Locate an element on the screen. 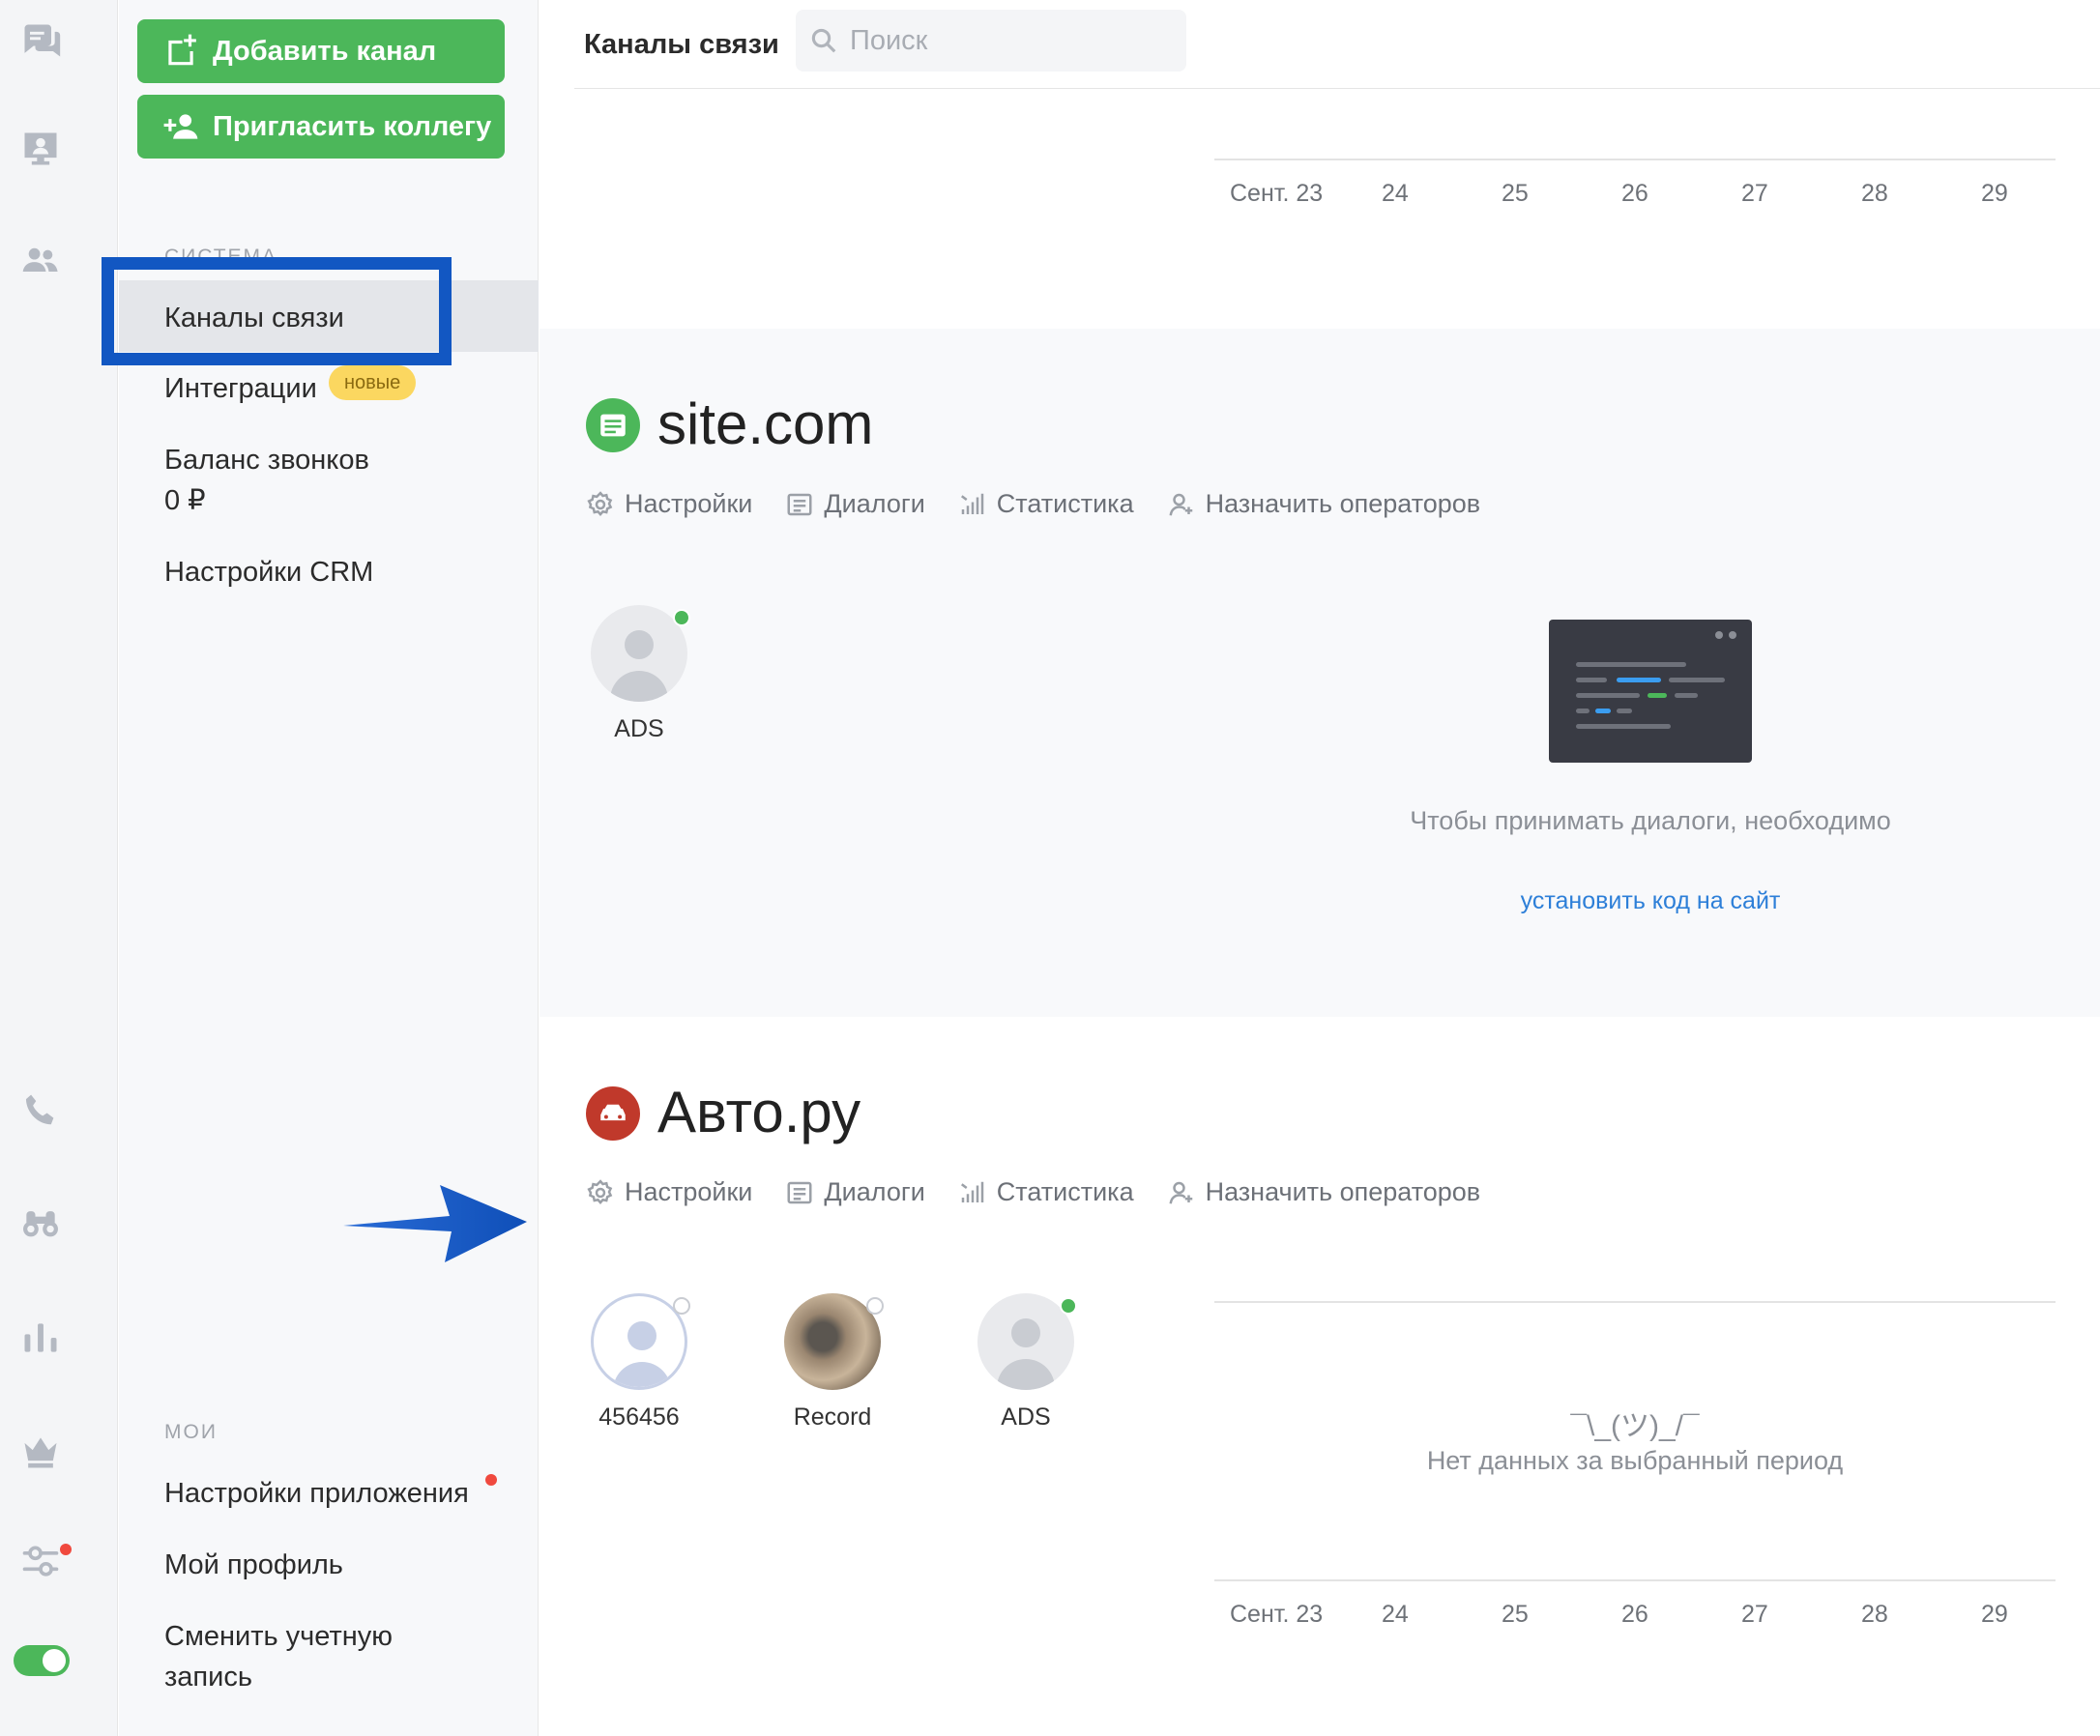 The width and height of the screenshot is (2100, 1736). nav-item-call-balance: Баланс звонков is located at coordinates (266, 460).